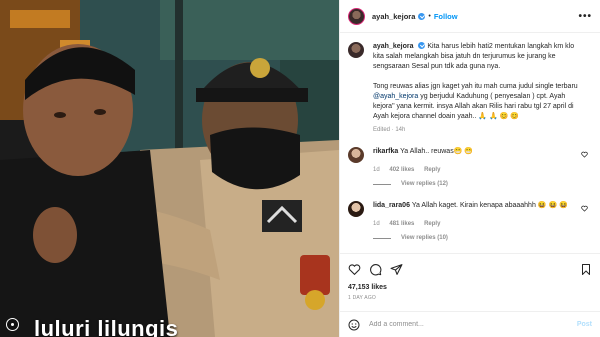 The image size is (600, 337). What do you see at coordinates (424, 238) in the screenshot?
I see `view-replies-label: View replies (10)` at bounding box center [424, 238].